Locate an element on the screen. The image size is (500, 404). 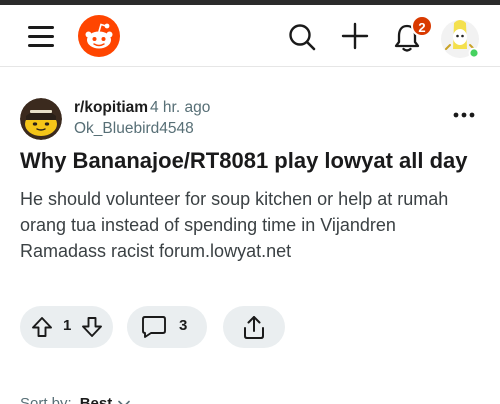
upvote-arrow-icon is located at coordinates (42, 327).